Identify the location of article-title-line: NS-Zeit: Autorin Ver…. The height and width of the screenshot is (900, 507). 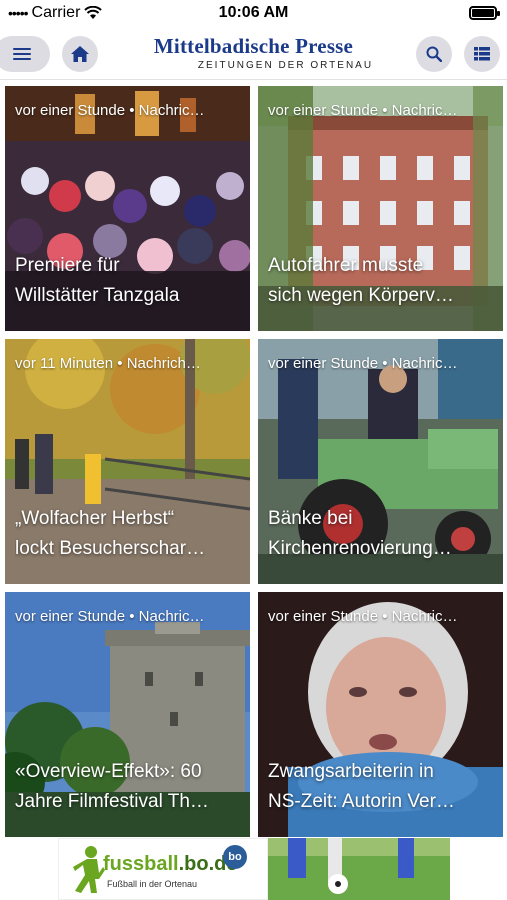
(361, 801).